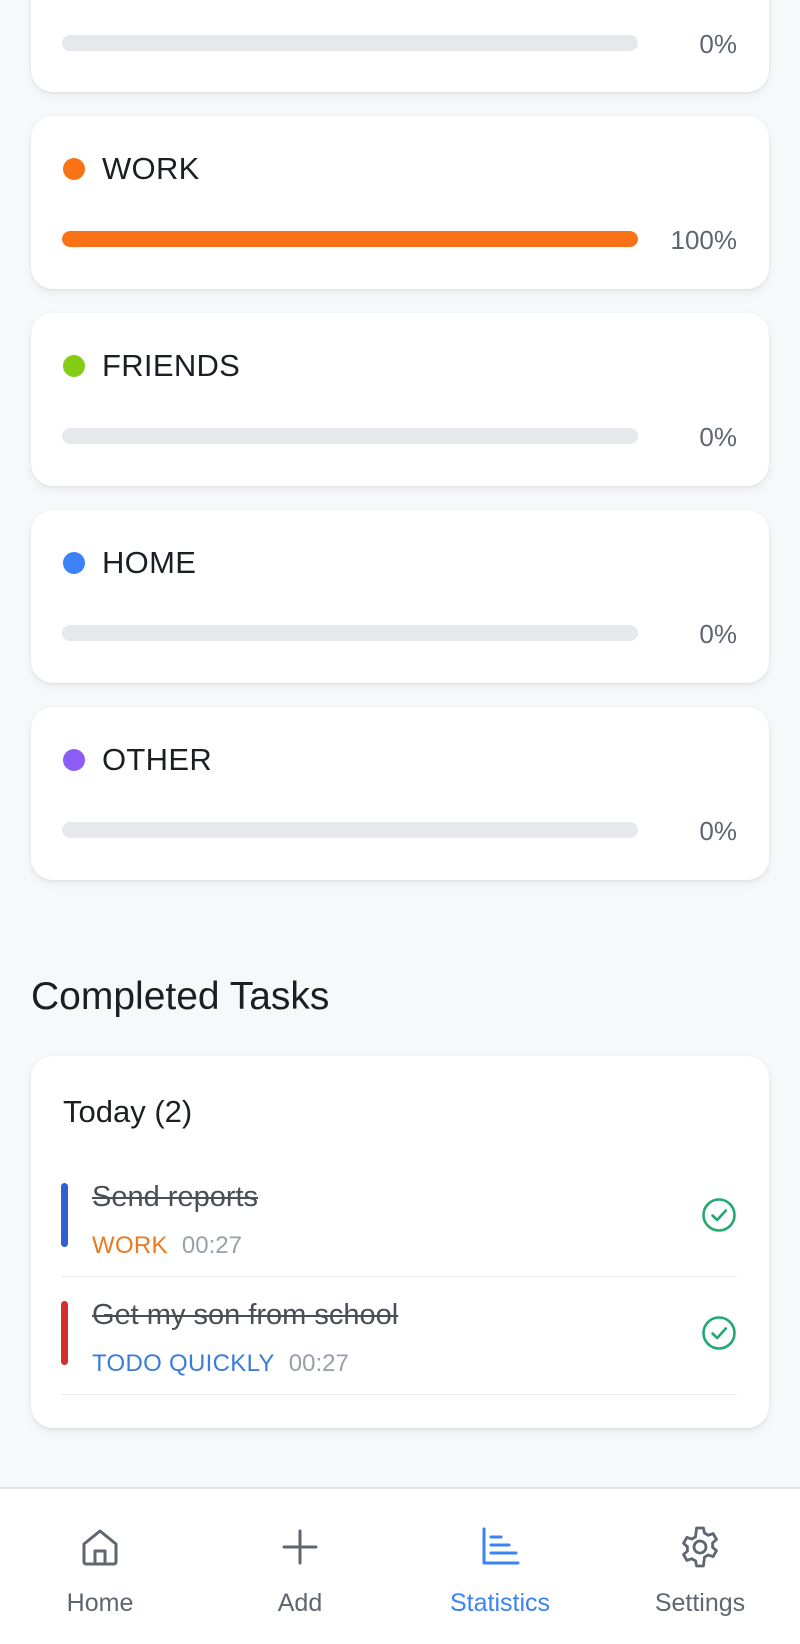  Describe the element at coordinates (180, 996) in the screenshot. I see `section-title-completed-tasks: Completed Tasks` at that location.